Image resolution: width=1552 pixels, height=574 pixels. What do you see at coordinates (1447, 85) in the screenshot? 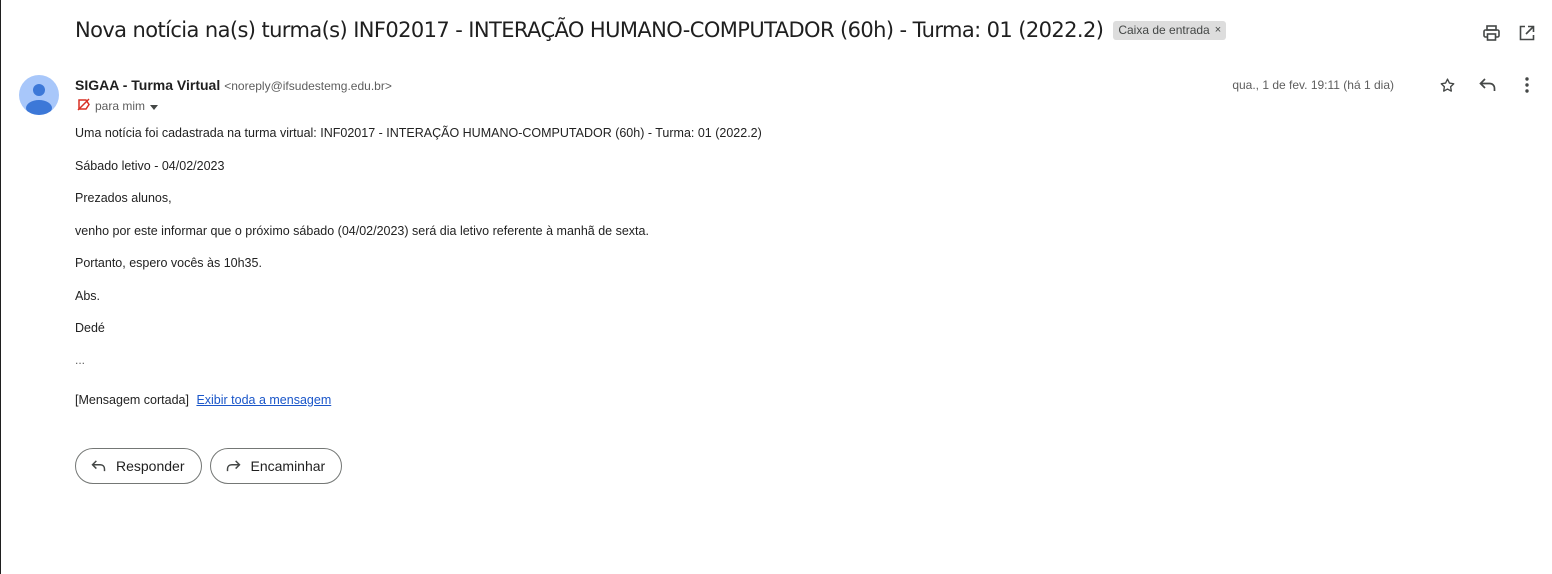
I see `star-icon` at bounding box center [1447, 85].